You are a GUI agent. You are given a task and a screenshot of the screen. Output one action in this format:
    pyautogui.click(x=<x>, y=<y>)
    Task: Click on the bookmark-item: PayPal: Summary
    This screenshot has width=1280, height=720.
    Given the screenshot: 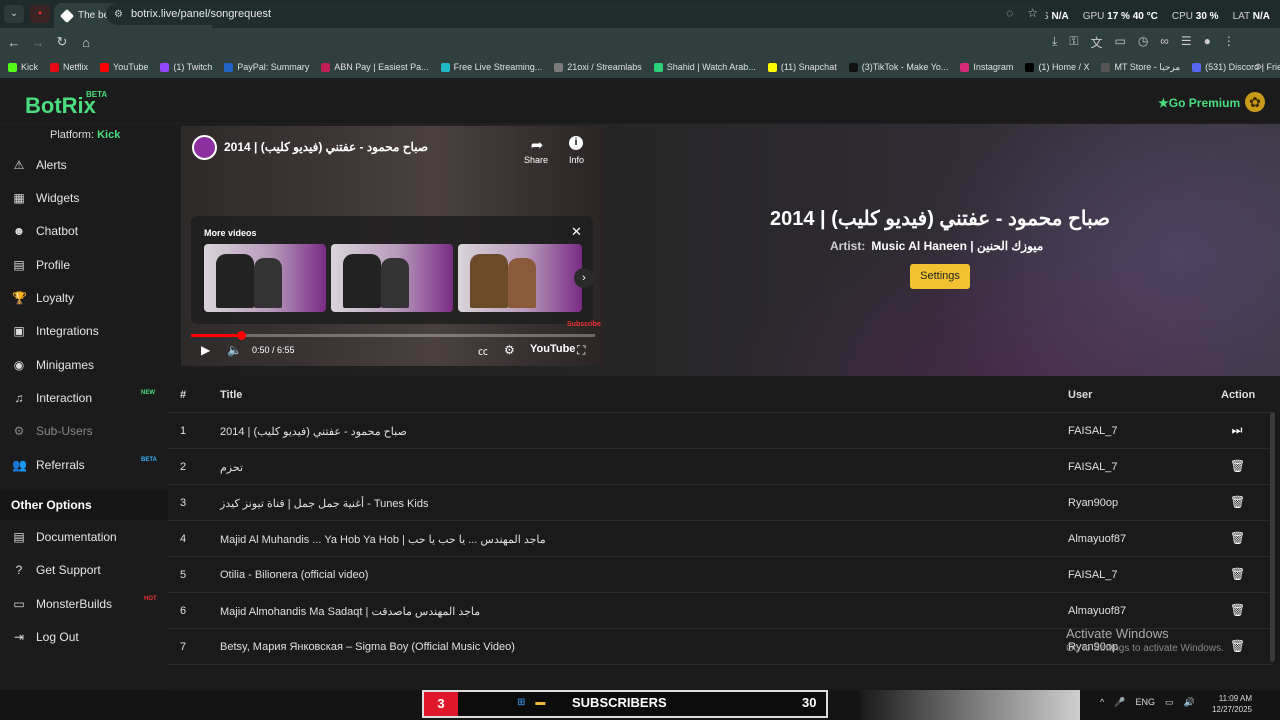 What is the action you would take?
    pyautogui.click(x=266, y=67)
    